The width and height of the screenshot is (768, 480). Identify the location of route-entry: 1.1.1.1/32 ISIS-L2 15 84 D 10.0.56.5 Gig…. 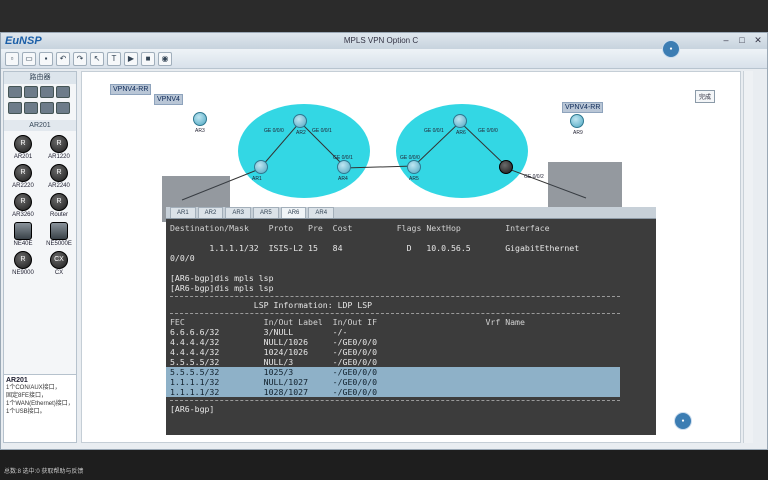
(375, 248).